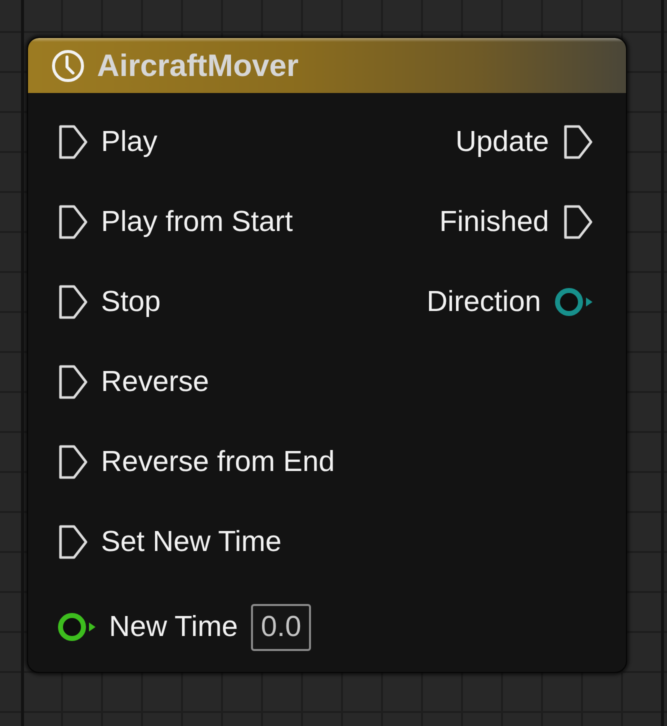 This screenshot has height=726, width=667. What do you see at coordinates (198, 66) in the screenshot?
I see `node-title: AircraftMover` at bounding box center [198, 66].